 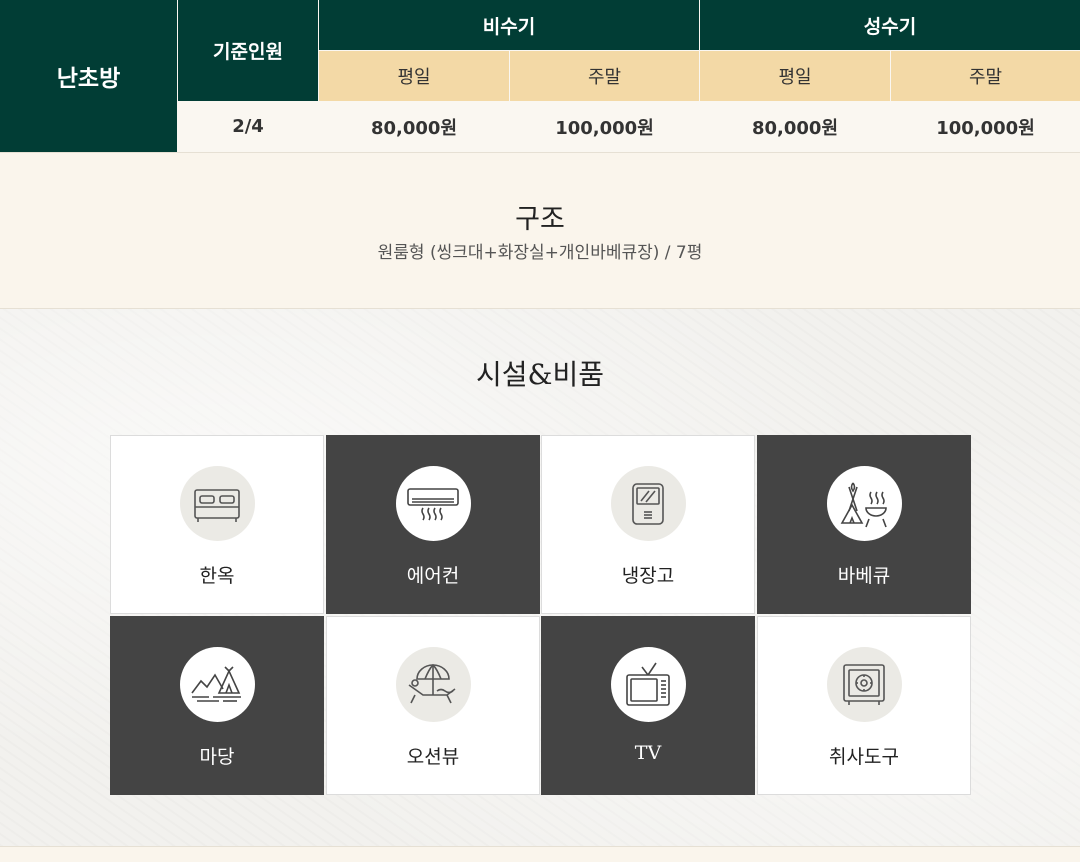 I want to click on facility-tile-barbecue: 바베큐, so click(x=864, y=524).